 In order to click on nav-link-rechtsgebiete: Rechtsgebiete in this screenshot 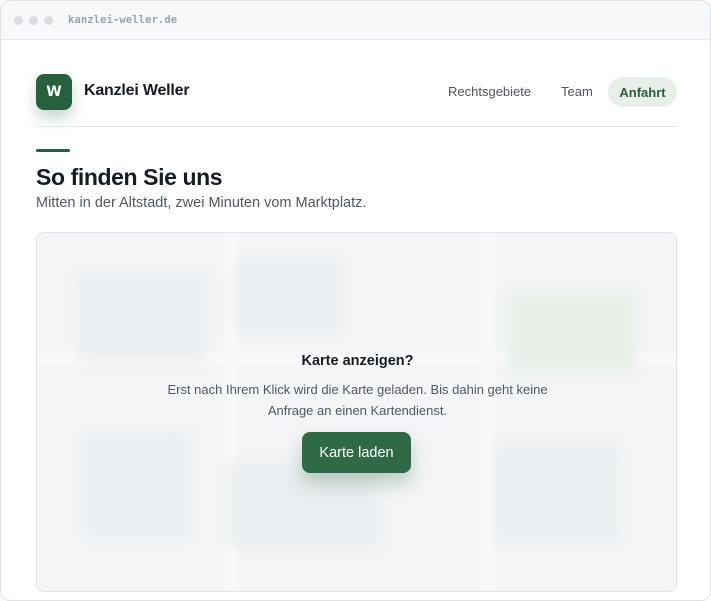, I will do `click(489, 91)`.